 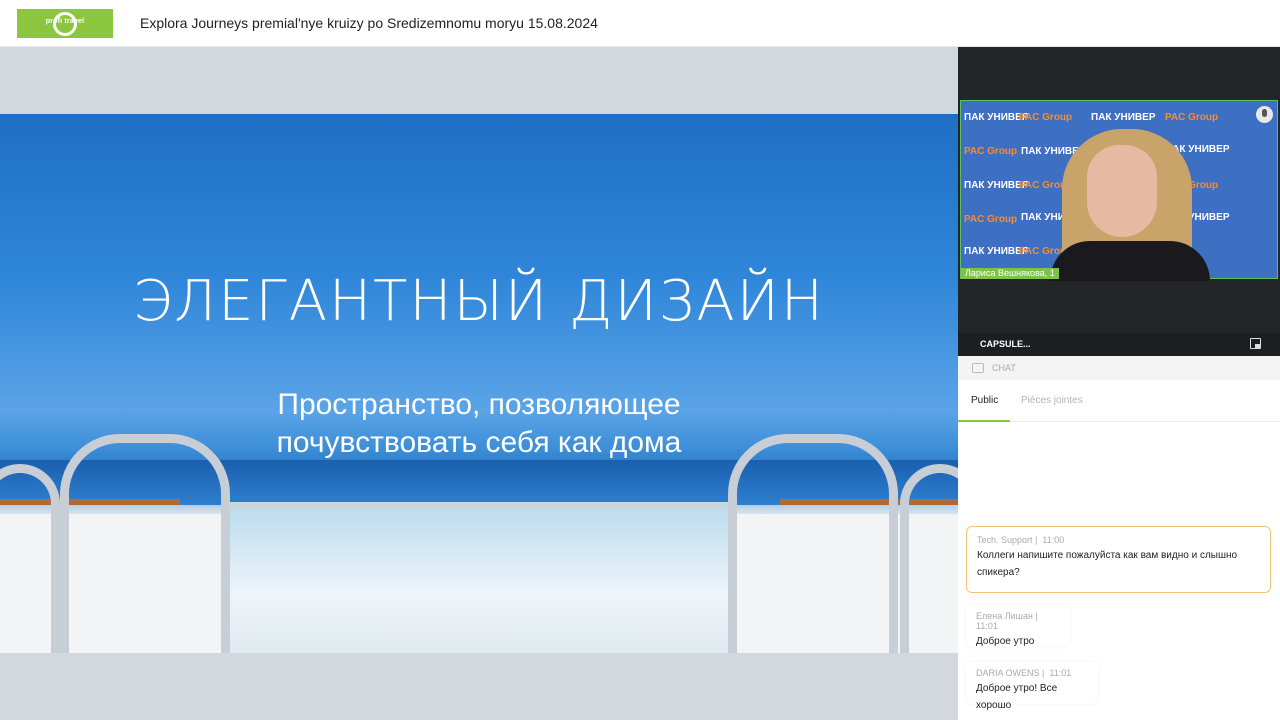 What do you see at coordinates (1008, 673) in the screenshot?
I see `chat-message-author: DARIA OWENS` at bounding box center [1008, 673].